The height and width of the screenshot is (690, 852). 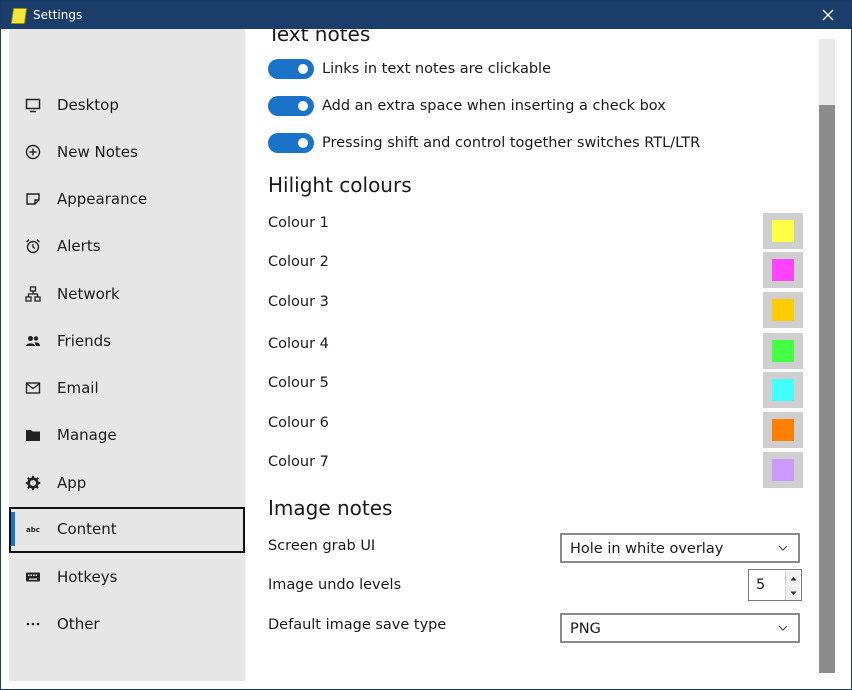 What do you see at coordinates (319, 37) in the screenshot?
I see `text-notes-heading: Text notes` at bounding box center [319, 37].